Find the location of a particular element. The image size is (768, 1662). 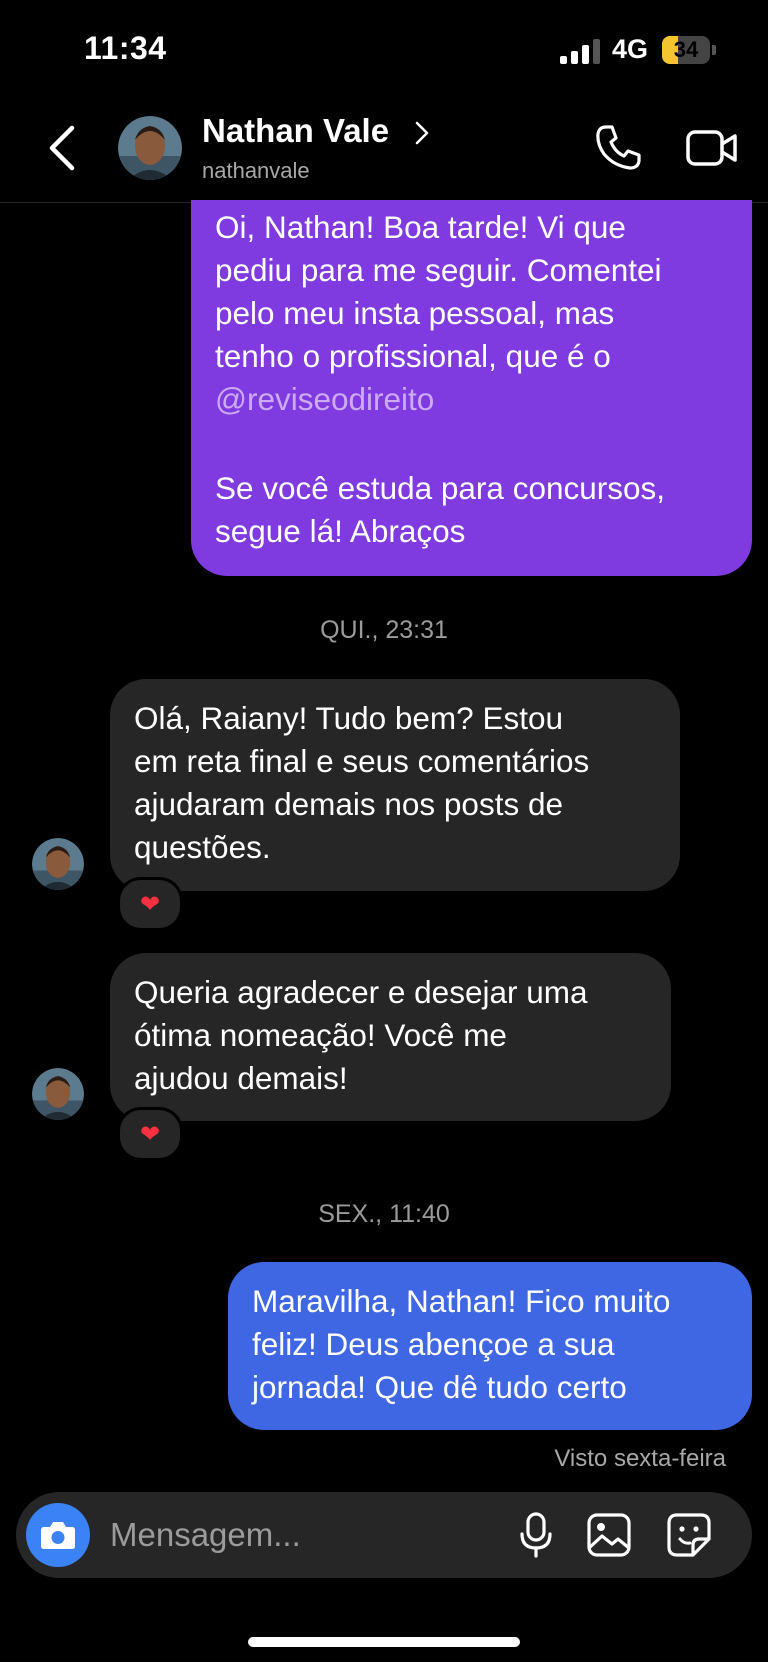

back-arrow-icon is located at coordinates (62, 148).